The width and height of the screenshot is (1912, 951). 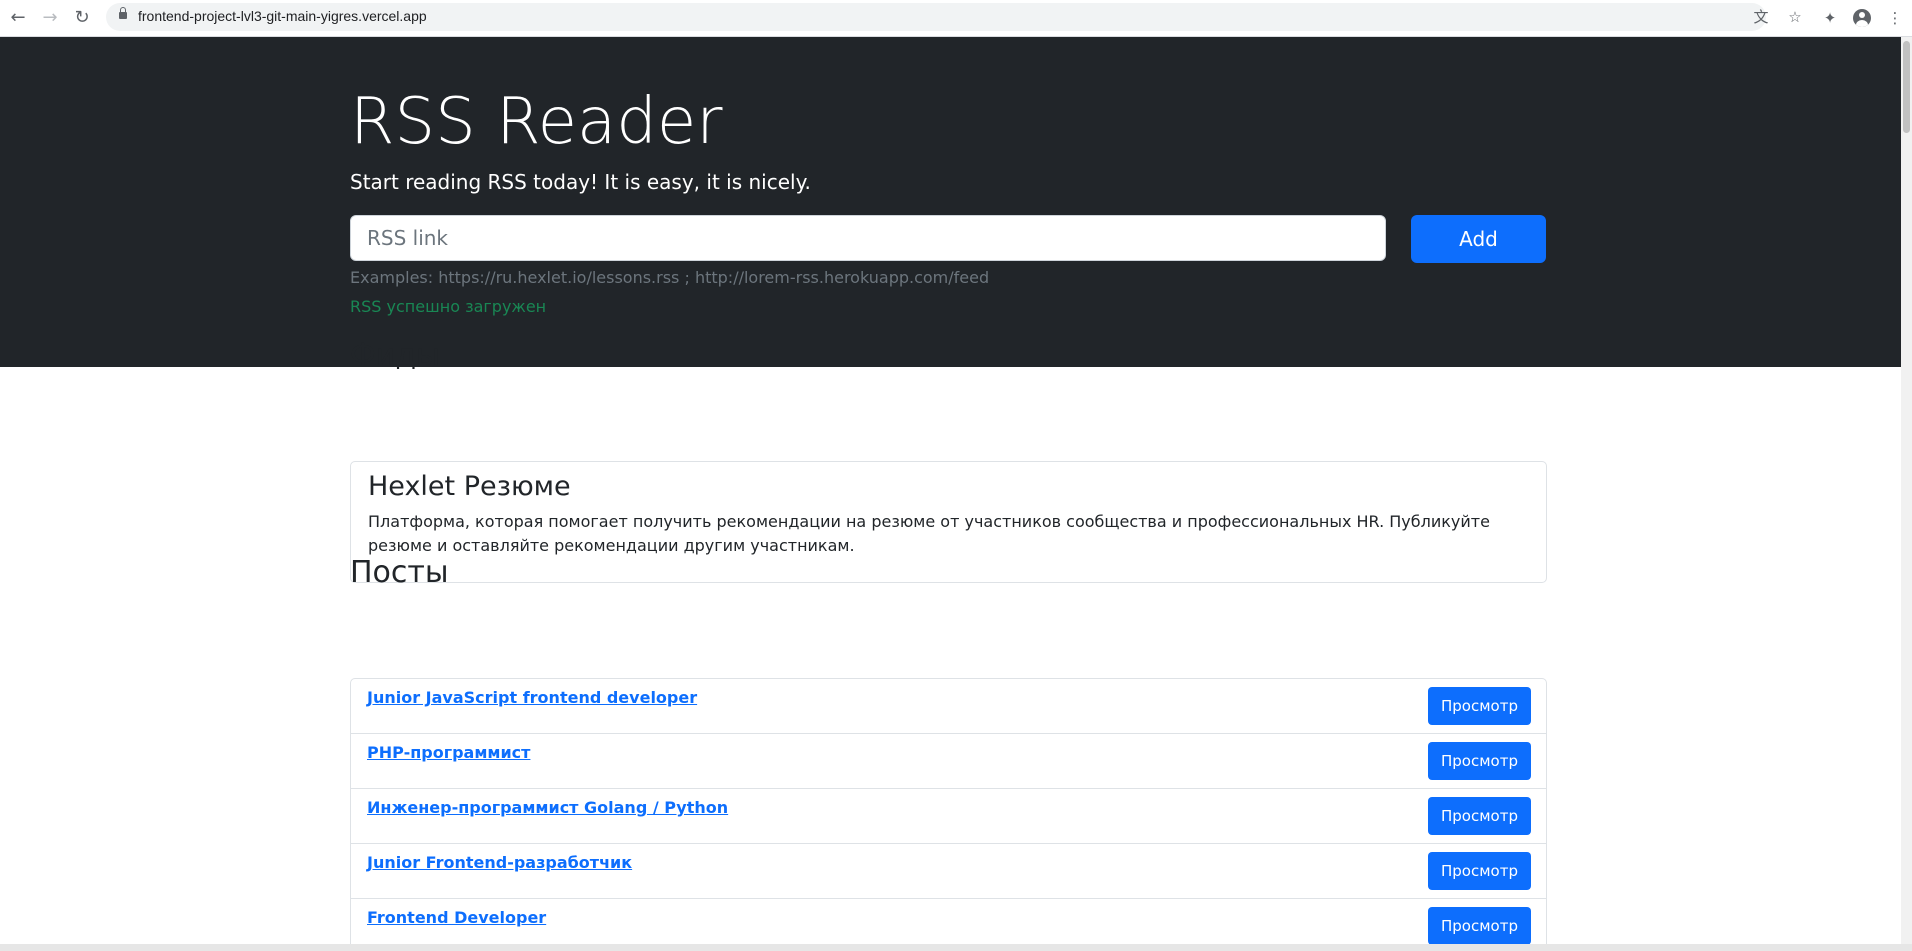 I want to click on back-arrow-icon: ←, so click(x=18, y=18).